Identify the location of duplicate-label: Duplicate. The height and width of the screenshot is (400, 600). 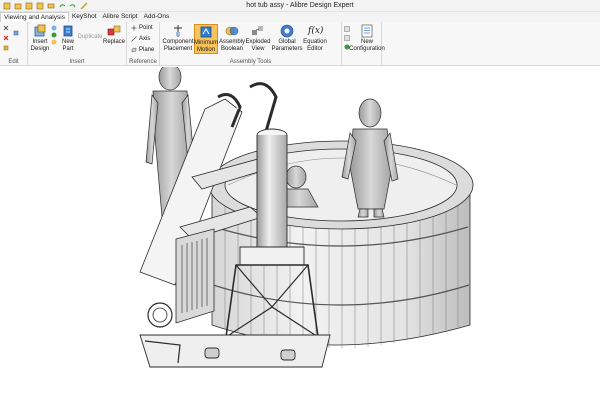
(90, 37).